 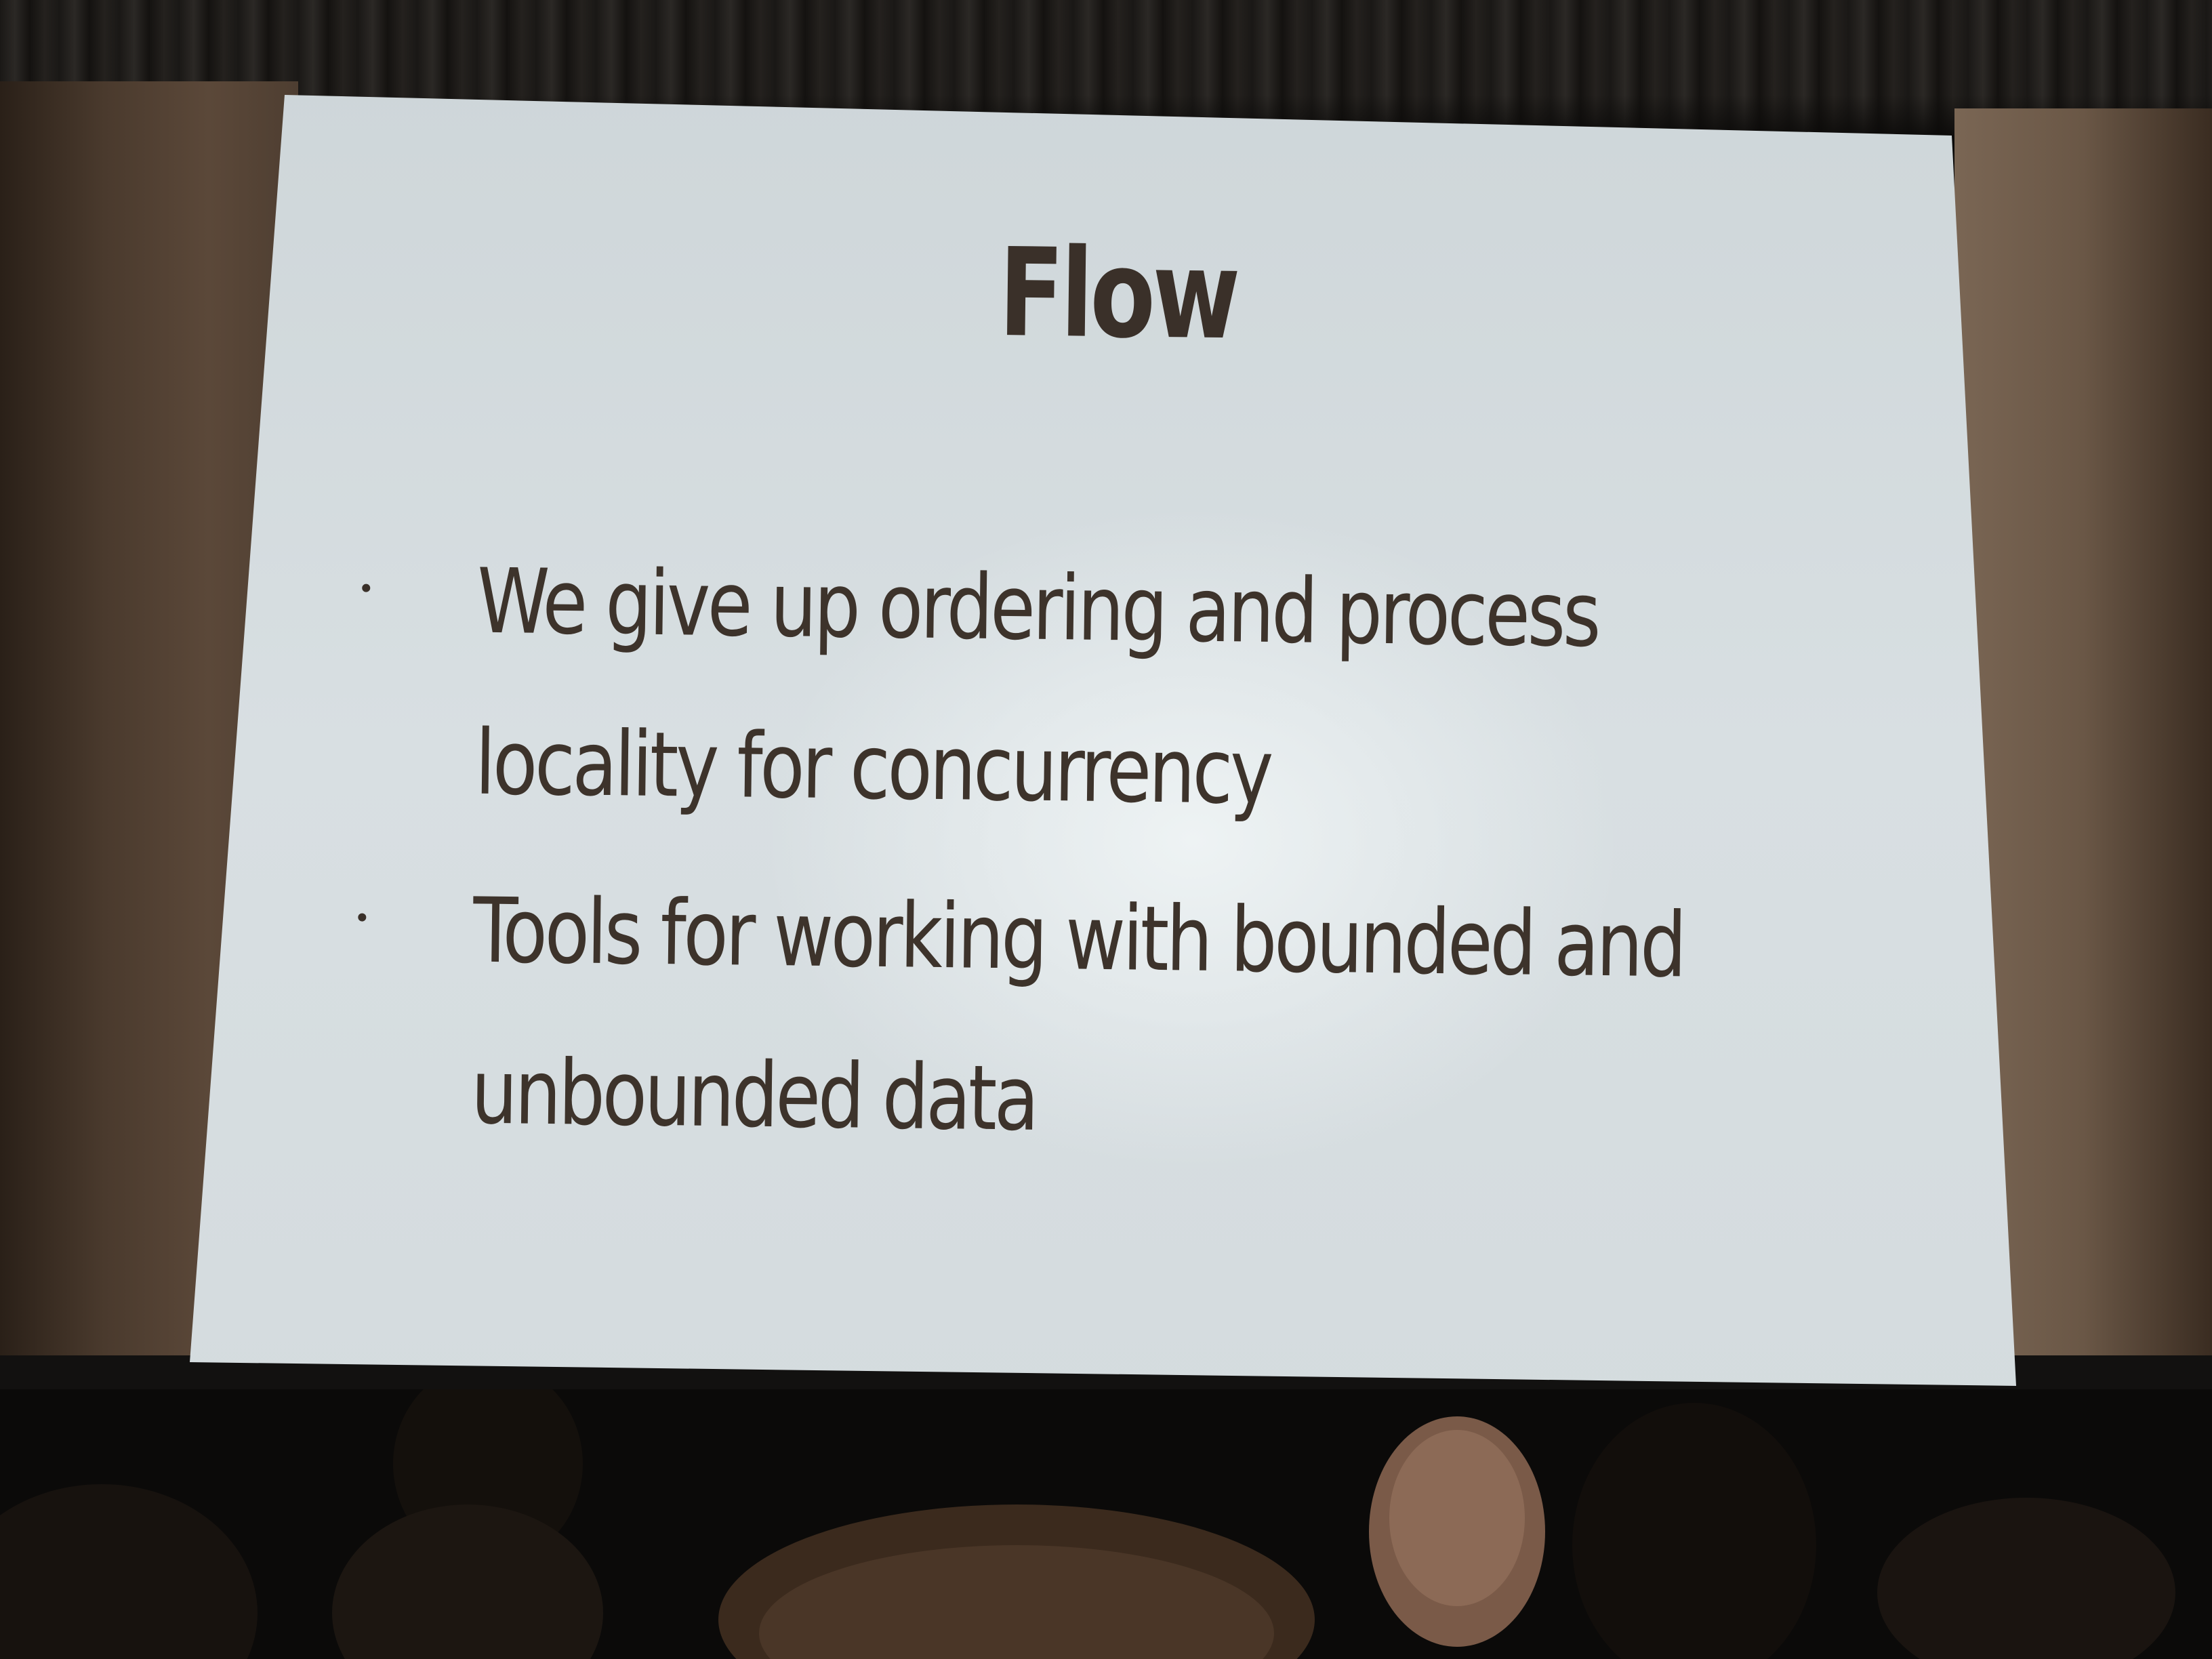 I want to click on audience-head, so click(x=1457, y=1518).